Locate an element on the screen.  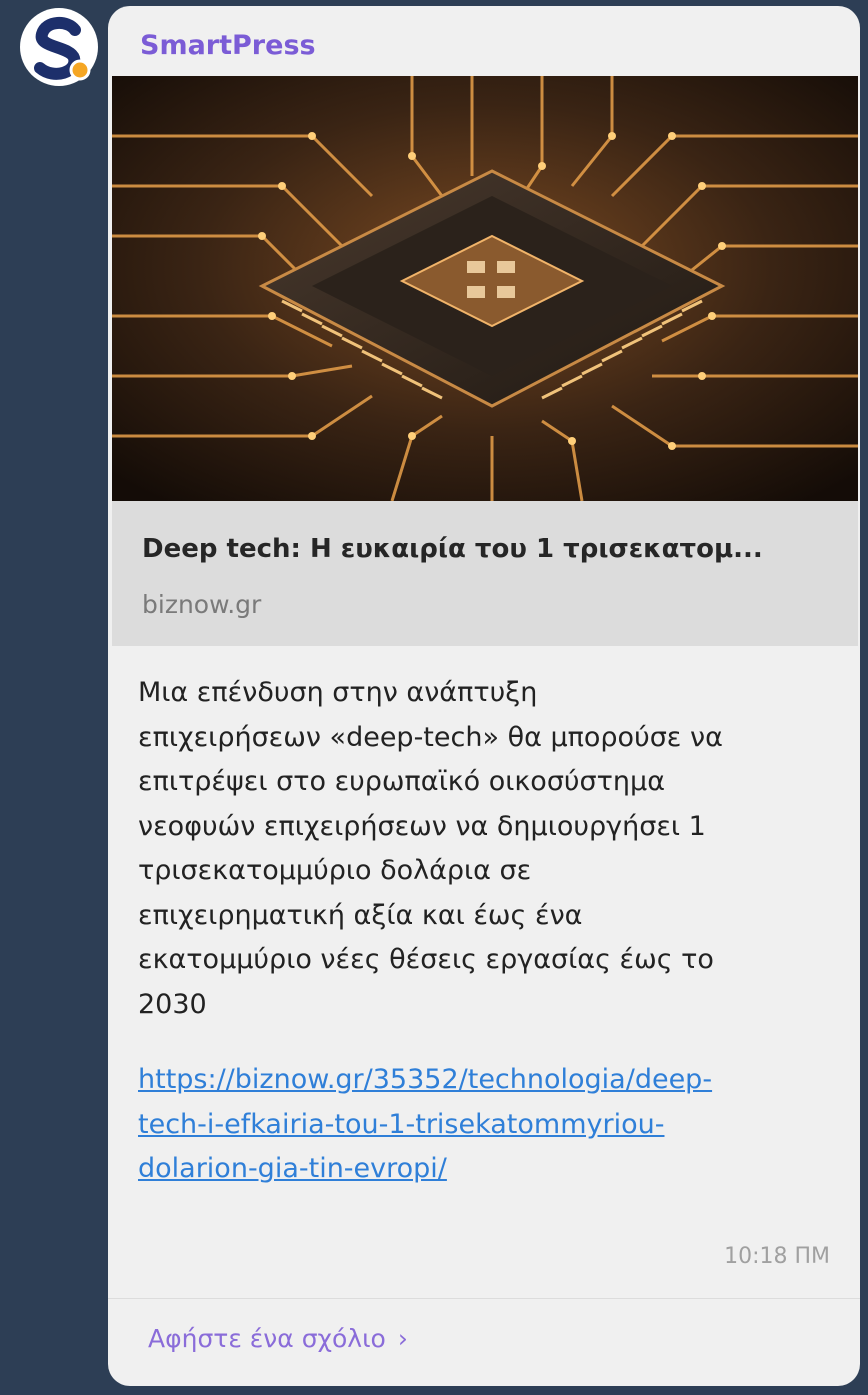
link-line: tech-i-efkairia-tou-1-trisekatommyriou- is located at coordinates (493, 1125).